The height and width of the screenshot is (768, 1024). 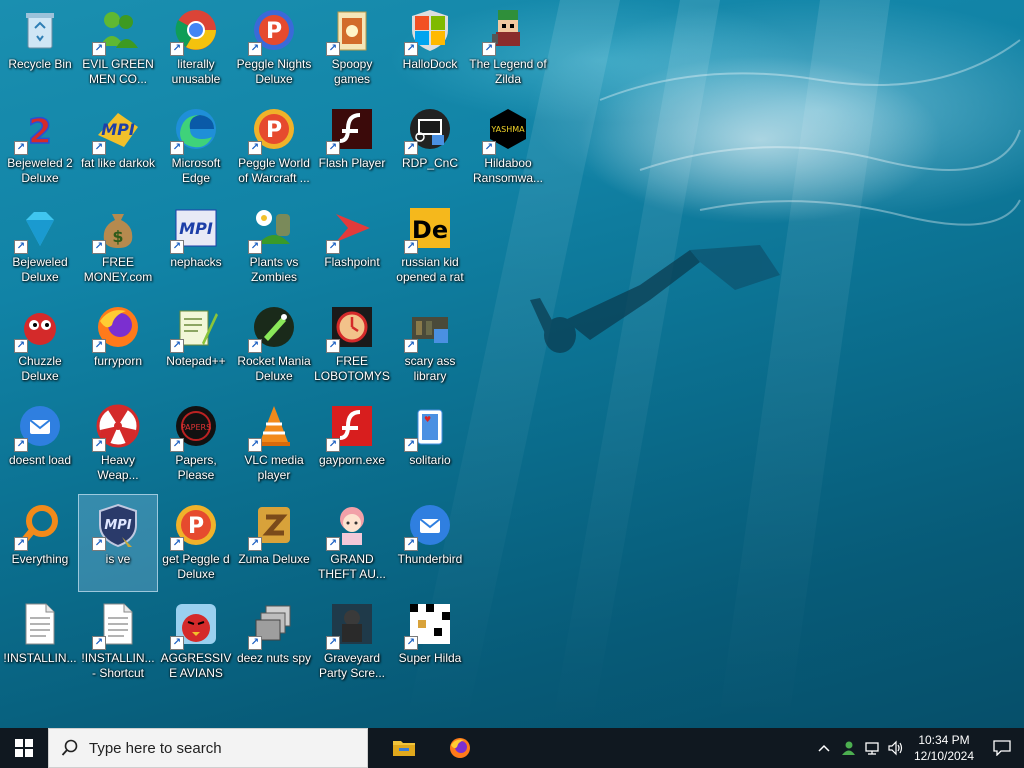 What do you see at coordinates (273, 625) in the screenshot?
I see `windows-stack-icon: ↗` at bounding box center [273, 625].